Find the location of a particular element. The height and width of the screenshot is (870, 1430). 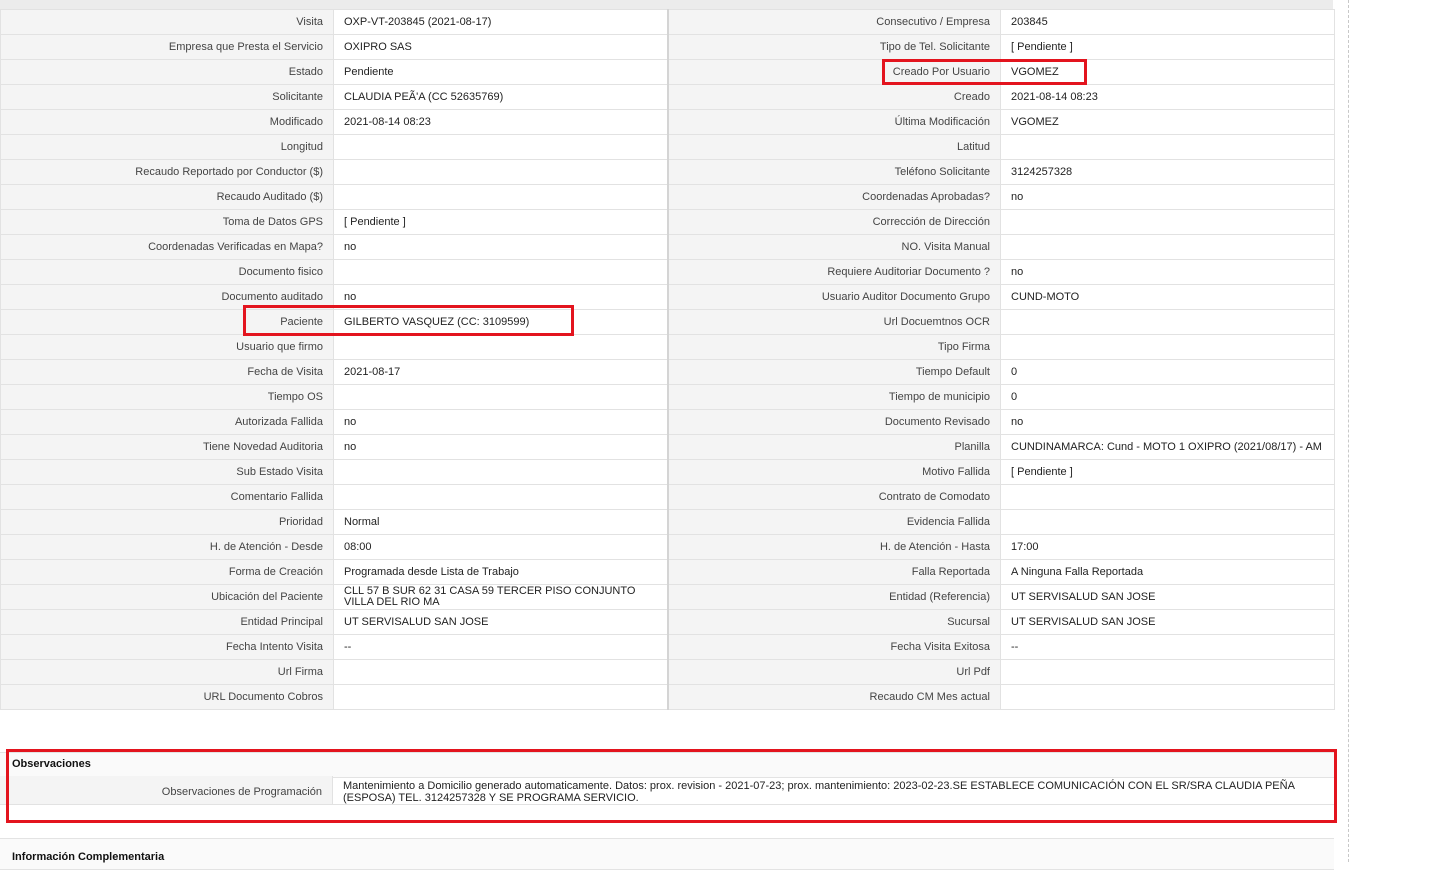

field-label: Creado is located at coordinates (834, 97).